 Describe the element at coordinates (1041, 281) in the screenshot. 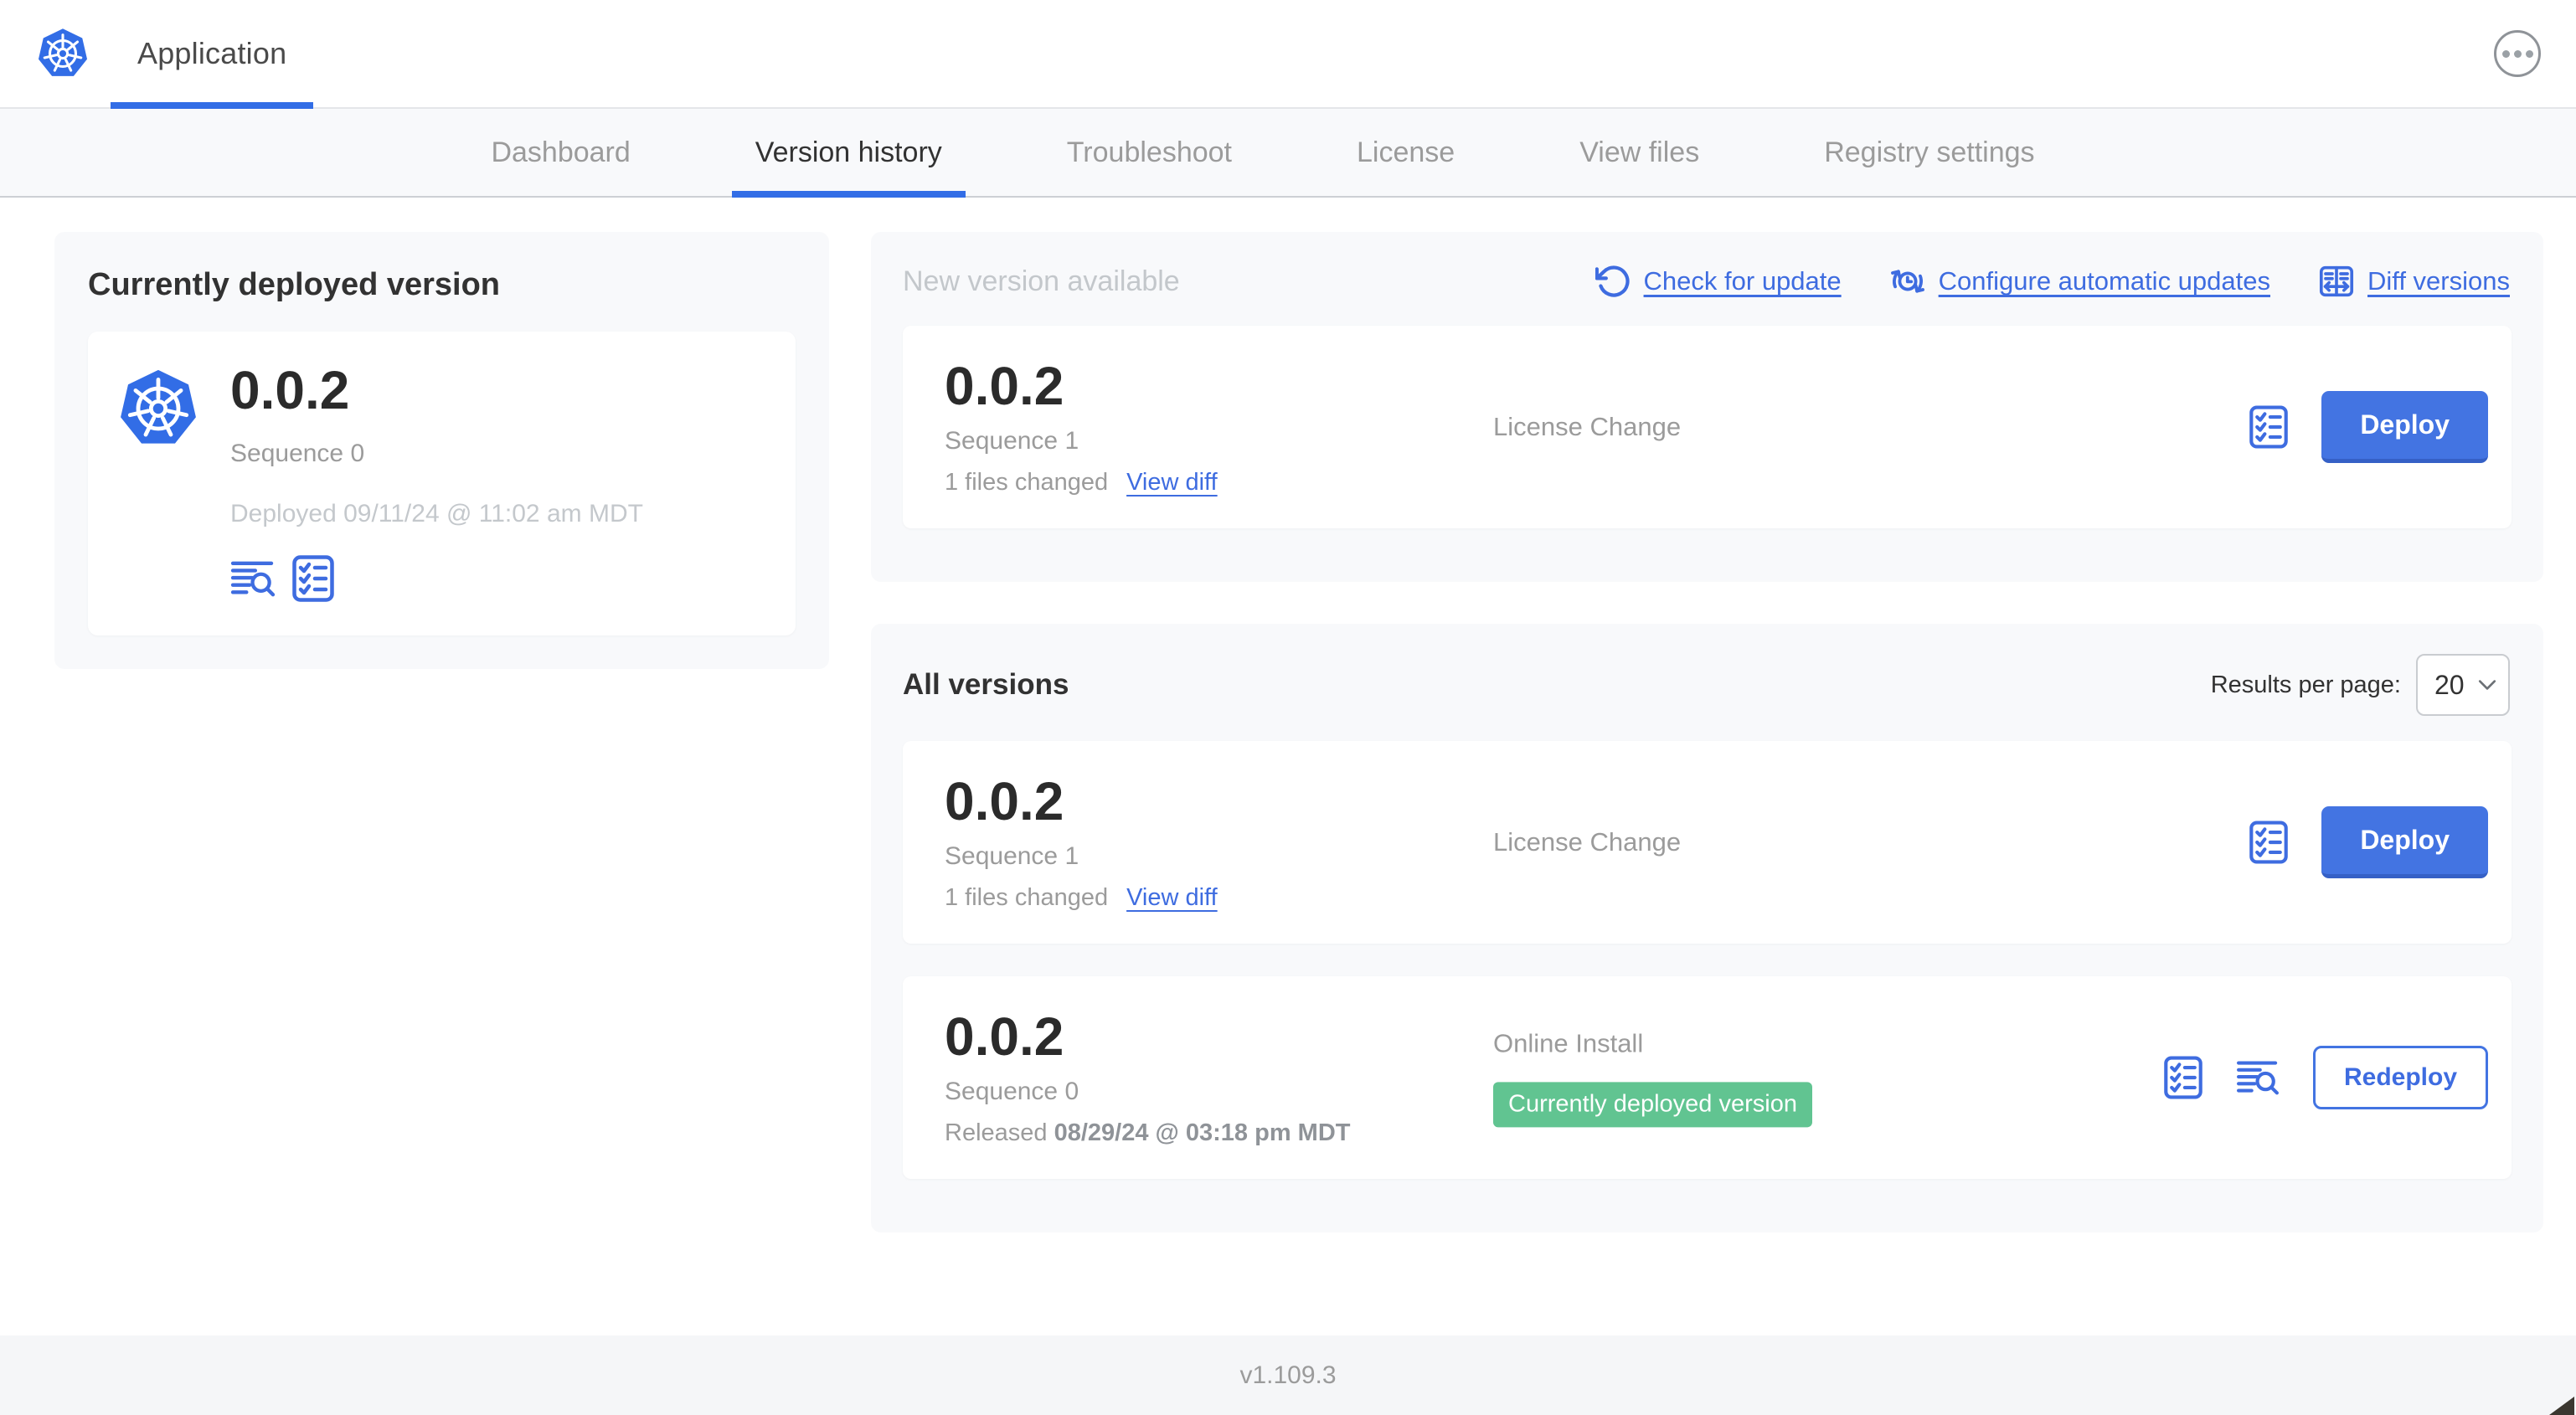

I see `new-version-title: New version available` at that location.